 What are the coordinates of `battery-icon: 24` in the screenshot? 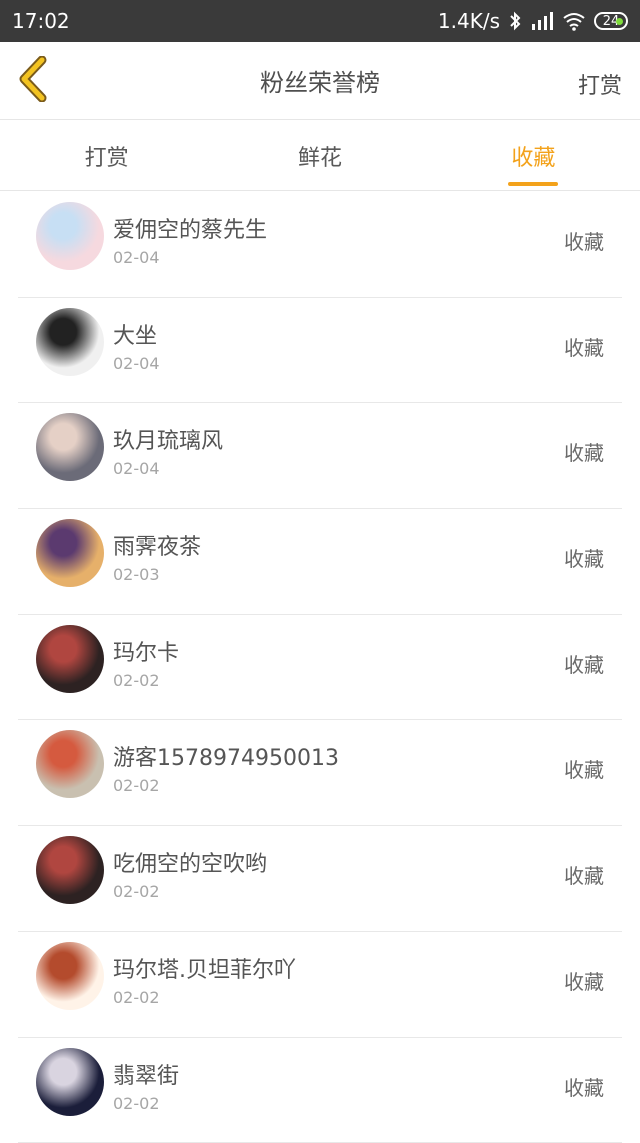 It's located at (611, 21).